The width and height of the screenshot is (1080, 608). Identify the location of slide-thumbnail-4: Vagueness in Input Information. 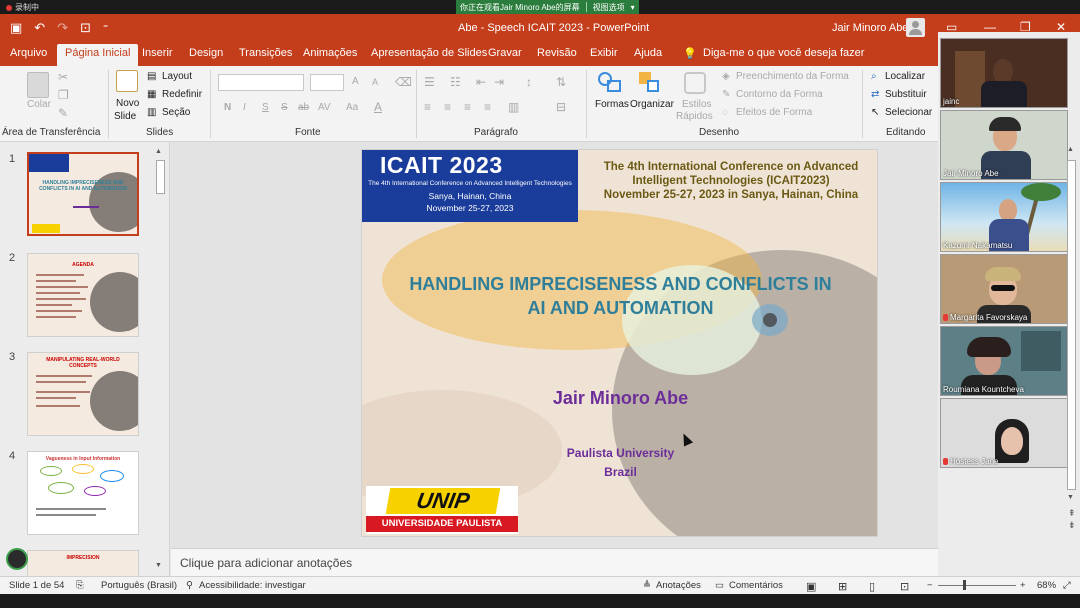
(83, 493).